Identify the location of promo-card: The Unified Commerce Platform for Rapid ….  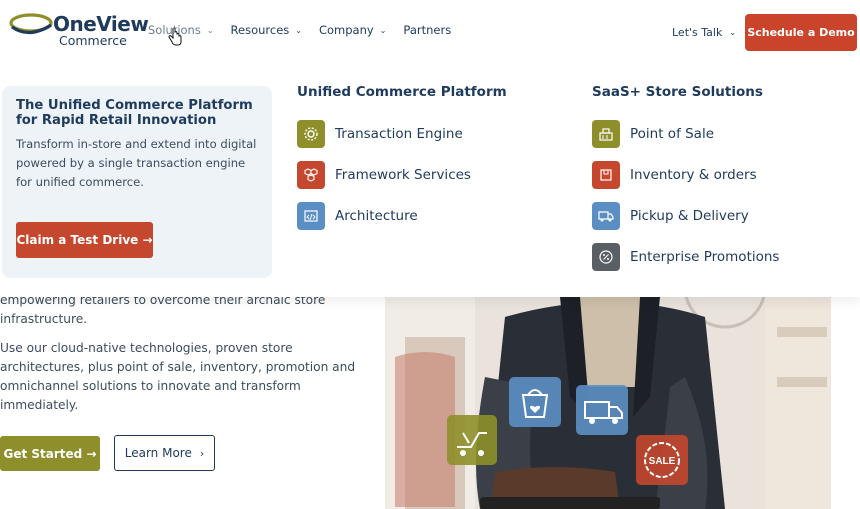
(137, 182).